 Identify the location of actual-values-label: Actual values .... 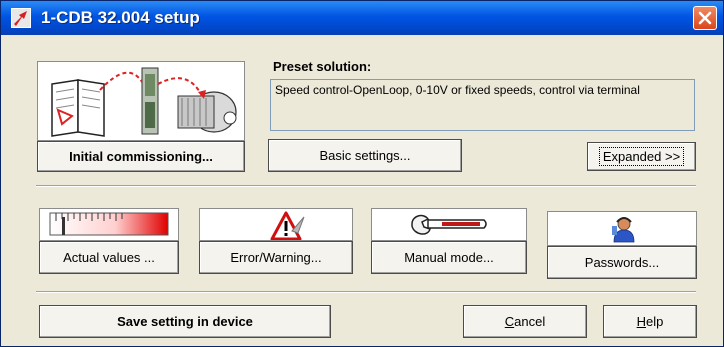
(109, 257).